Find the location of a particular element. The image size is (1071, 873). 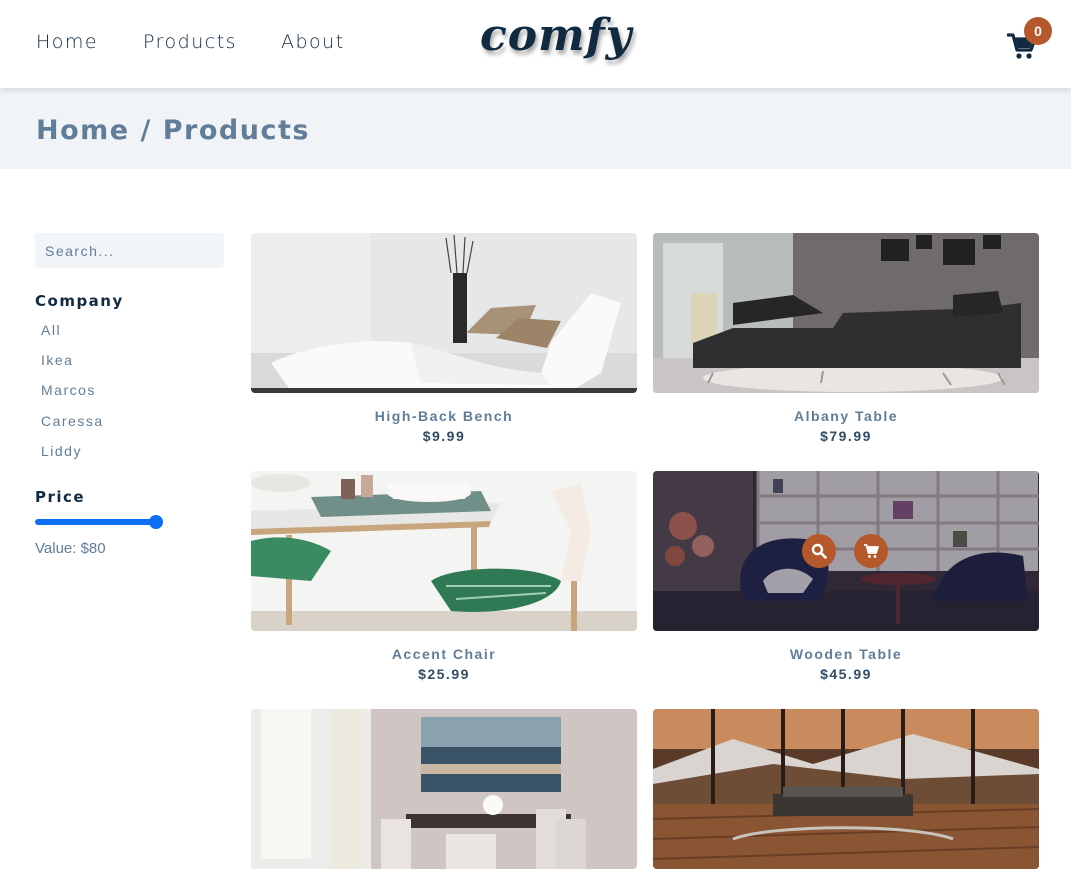

product-price: $25.99 is located at coordinates (444, 674).